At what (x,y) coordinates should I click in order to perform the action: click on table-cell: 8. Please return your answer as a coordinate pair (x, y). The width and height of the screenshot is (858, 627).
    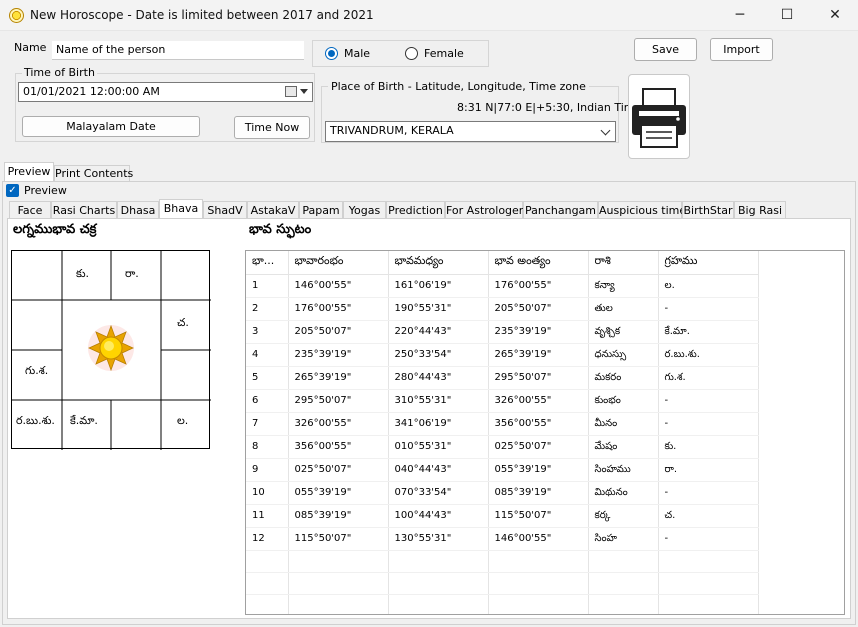
    Looking at the image, I should click on (267, 447).